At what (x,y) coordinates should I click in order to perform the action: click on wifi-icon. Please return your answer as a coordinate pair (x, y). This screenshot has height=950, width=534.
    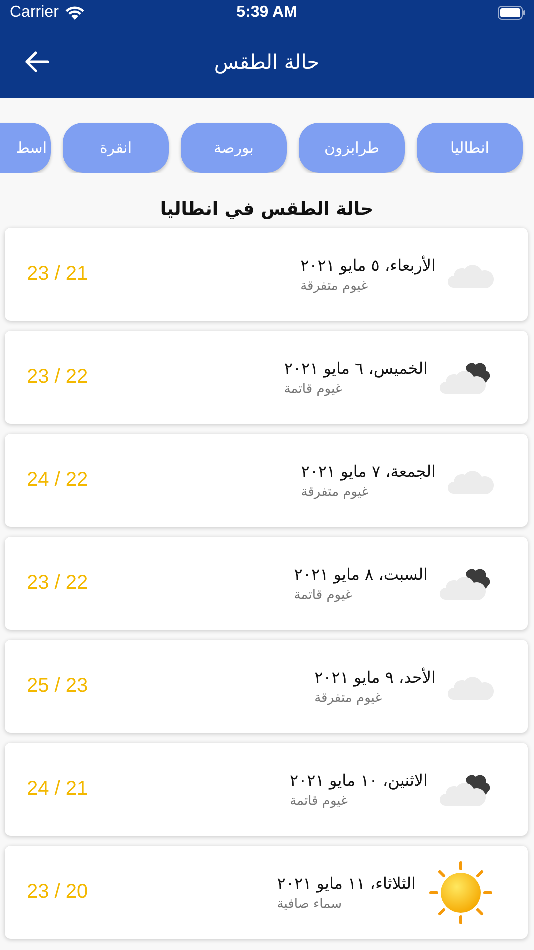
    Looking at the image, I should click on (74, 13).